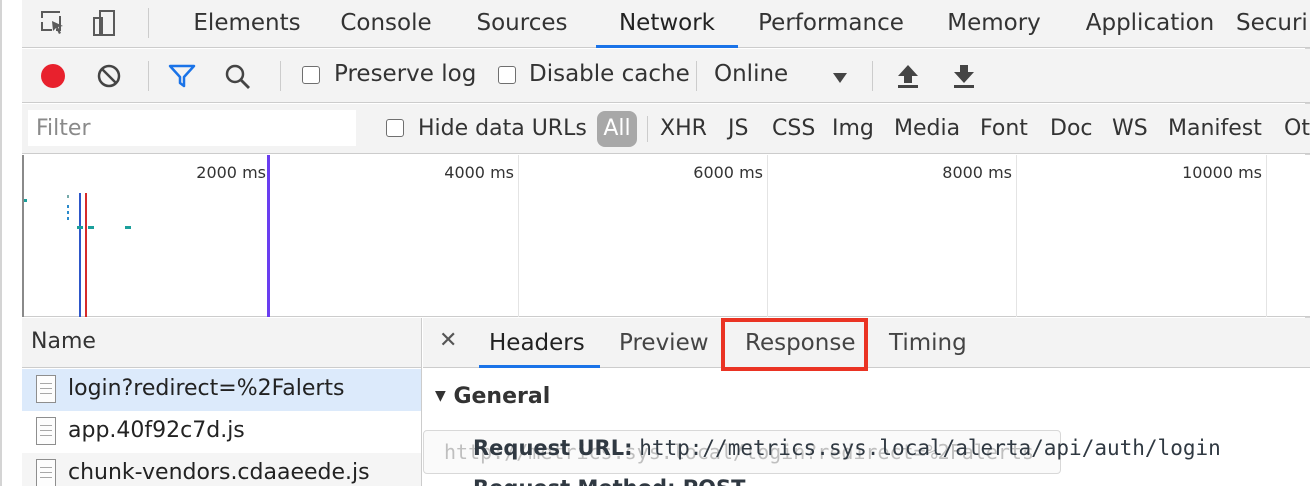  I want to click on tab-security: Securi, so click(1273, 24).